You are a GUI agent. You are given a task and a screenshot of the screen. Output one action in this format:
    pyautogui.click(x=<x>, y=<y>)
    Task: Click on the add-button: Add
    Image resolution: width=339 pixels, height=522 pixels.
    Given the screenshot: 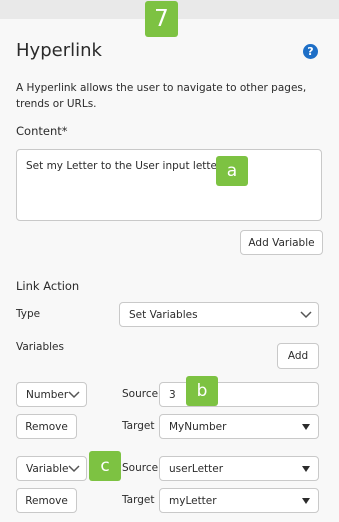 What is the action you would take?
    pyautogui.click(x=298, y=356)
    